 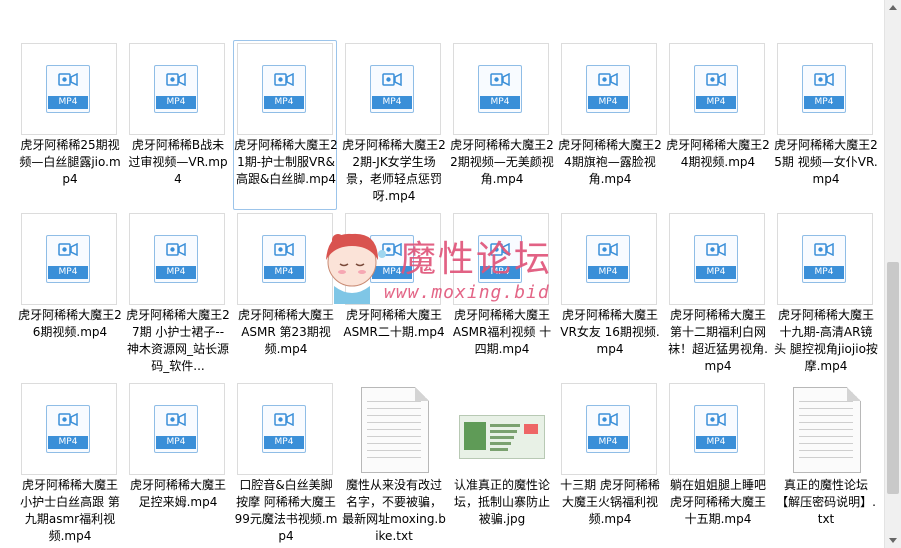 I want to click on scroll-thumb, so click(x=893, y=378).